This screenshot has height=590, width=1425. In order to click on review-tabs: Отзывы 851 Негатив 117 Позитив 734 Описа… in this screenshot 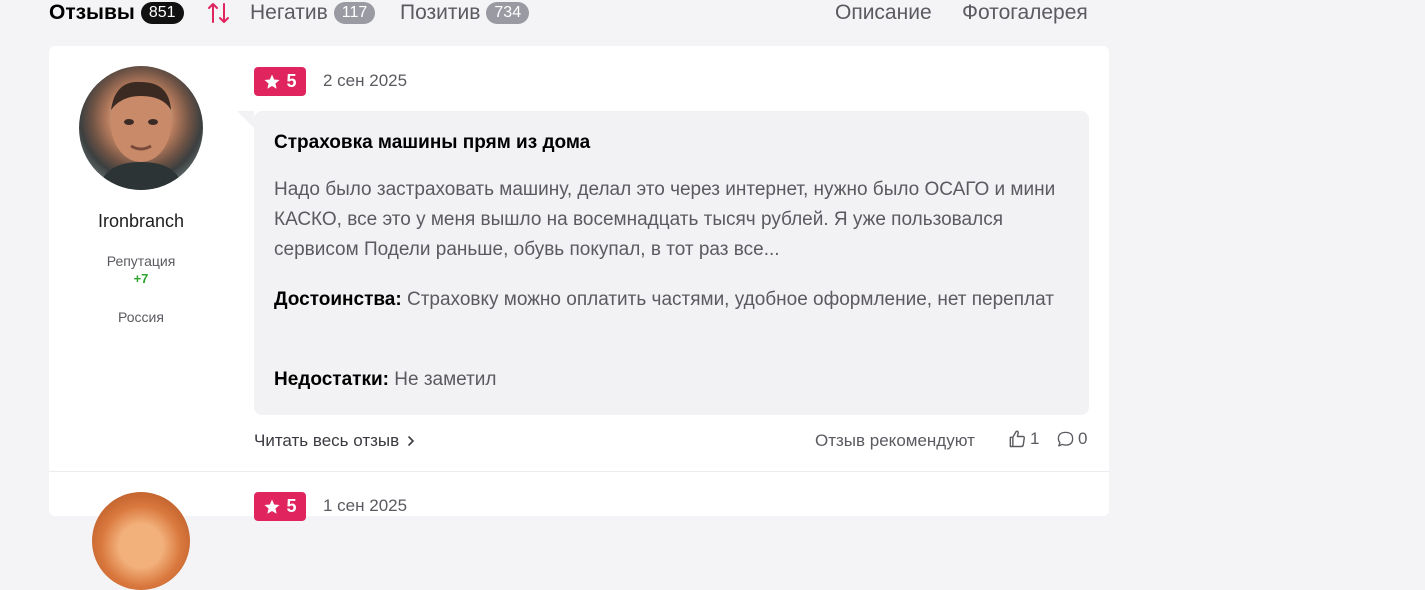, I will do `click(579, 13)`.